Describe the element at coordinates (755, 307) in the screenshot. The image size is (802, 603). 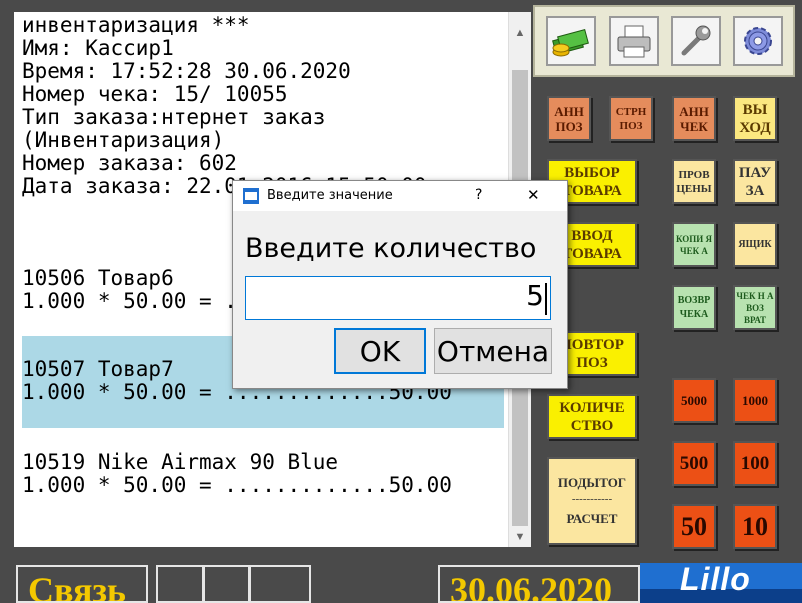
I see `refund-receipt-button: ЧЕК Н А ВОЗ ВРАТ` at that location.